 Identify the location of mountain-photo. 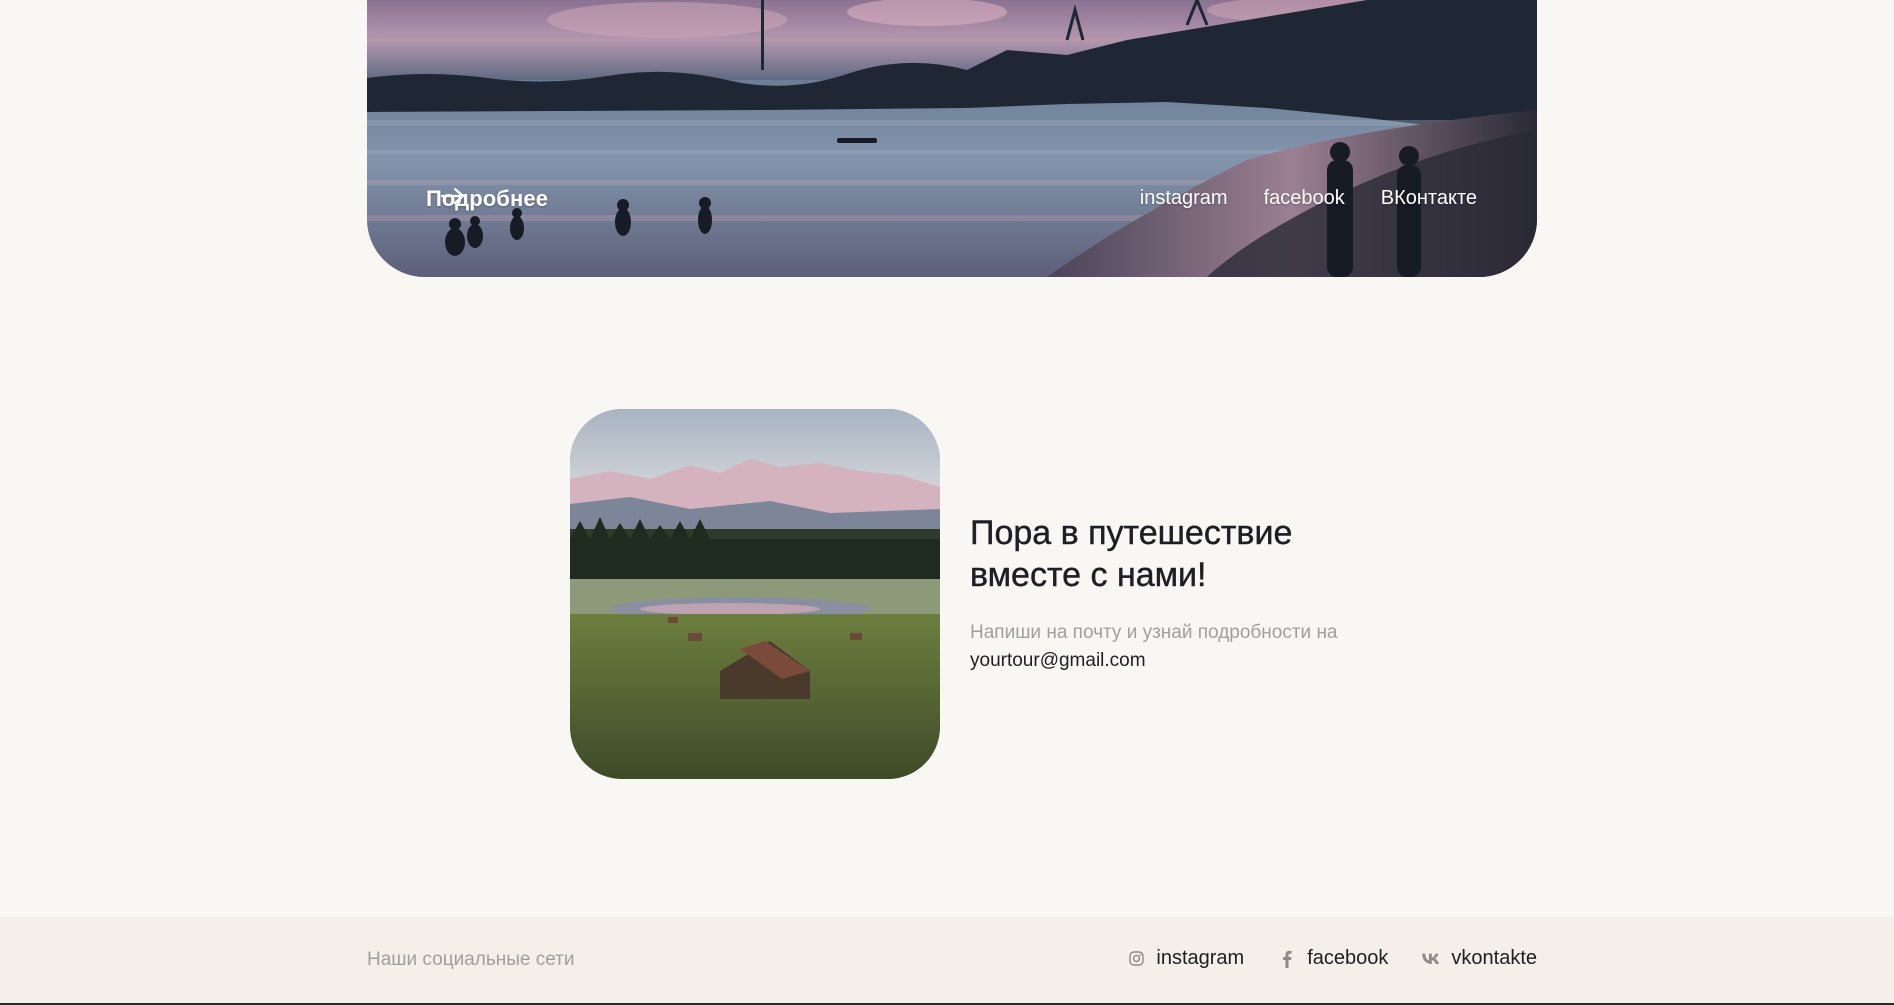
(755, 594).